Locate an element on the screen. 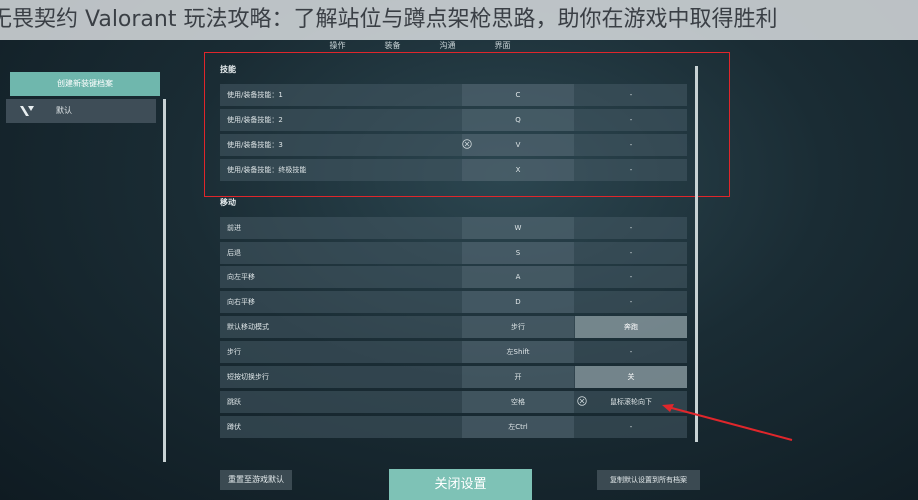  tab-communication: 沟通 is located at coordinates (447, 45).